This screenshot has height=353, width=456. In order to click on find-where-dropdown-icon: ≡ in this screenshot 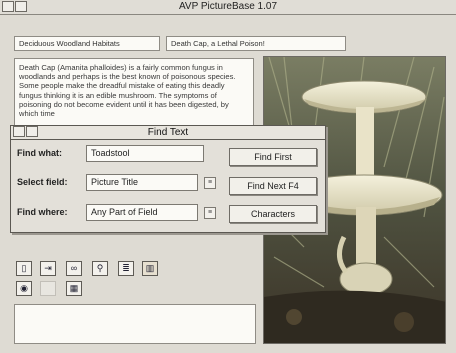, I will do `click(210, 213)`.